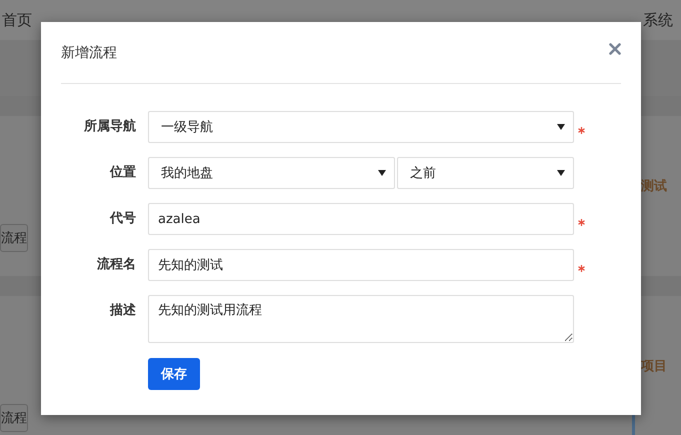 This screenshot has height=435, width=681. What do you see at coordinates (654, 366) in the screenshot?
I see `section-label: 项目` at bounding box center [654, 366].